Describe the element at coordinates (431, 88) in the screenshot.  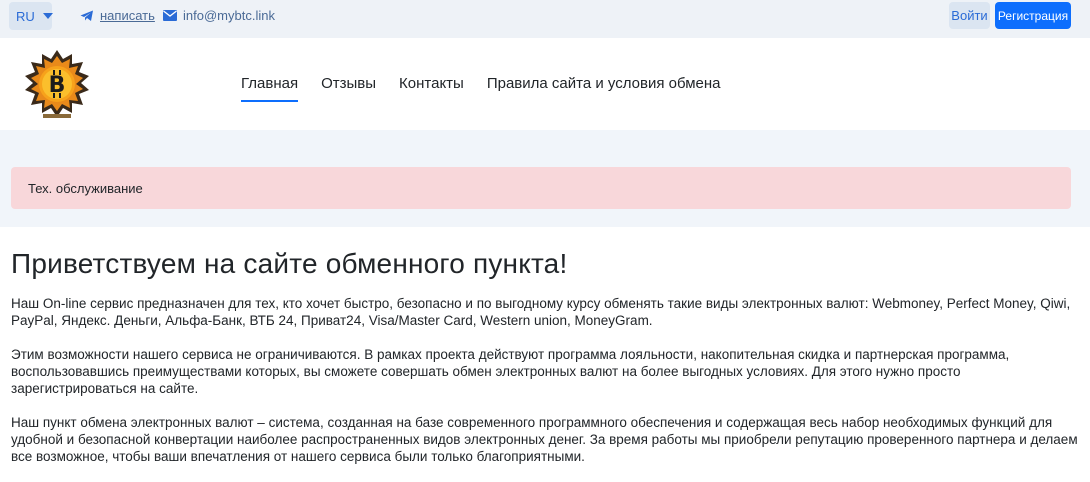
I see `nav-item-contacts: Контакты` at that location.